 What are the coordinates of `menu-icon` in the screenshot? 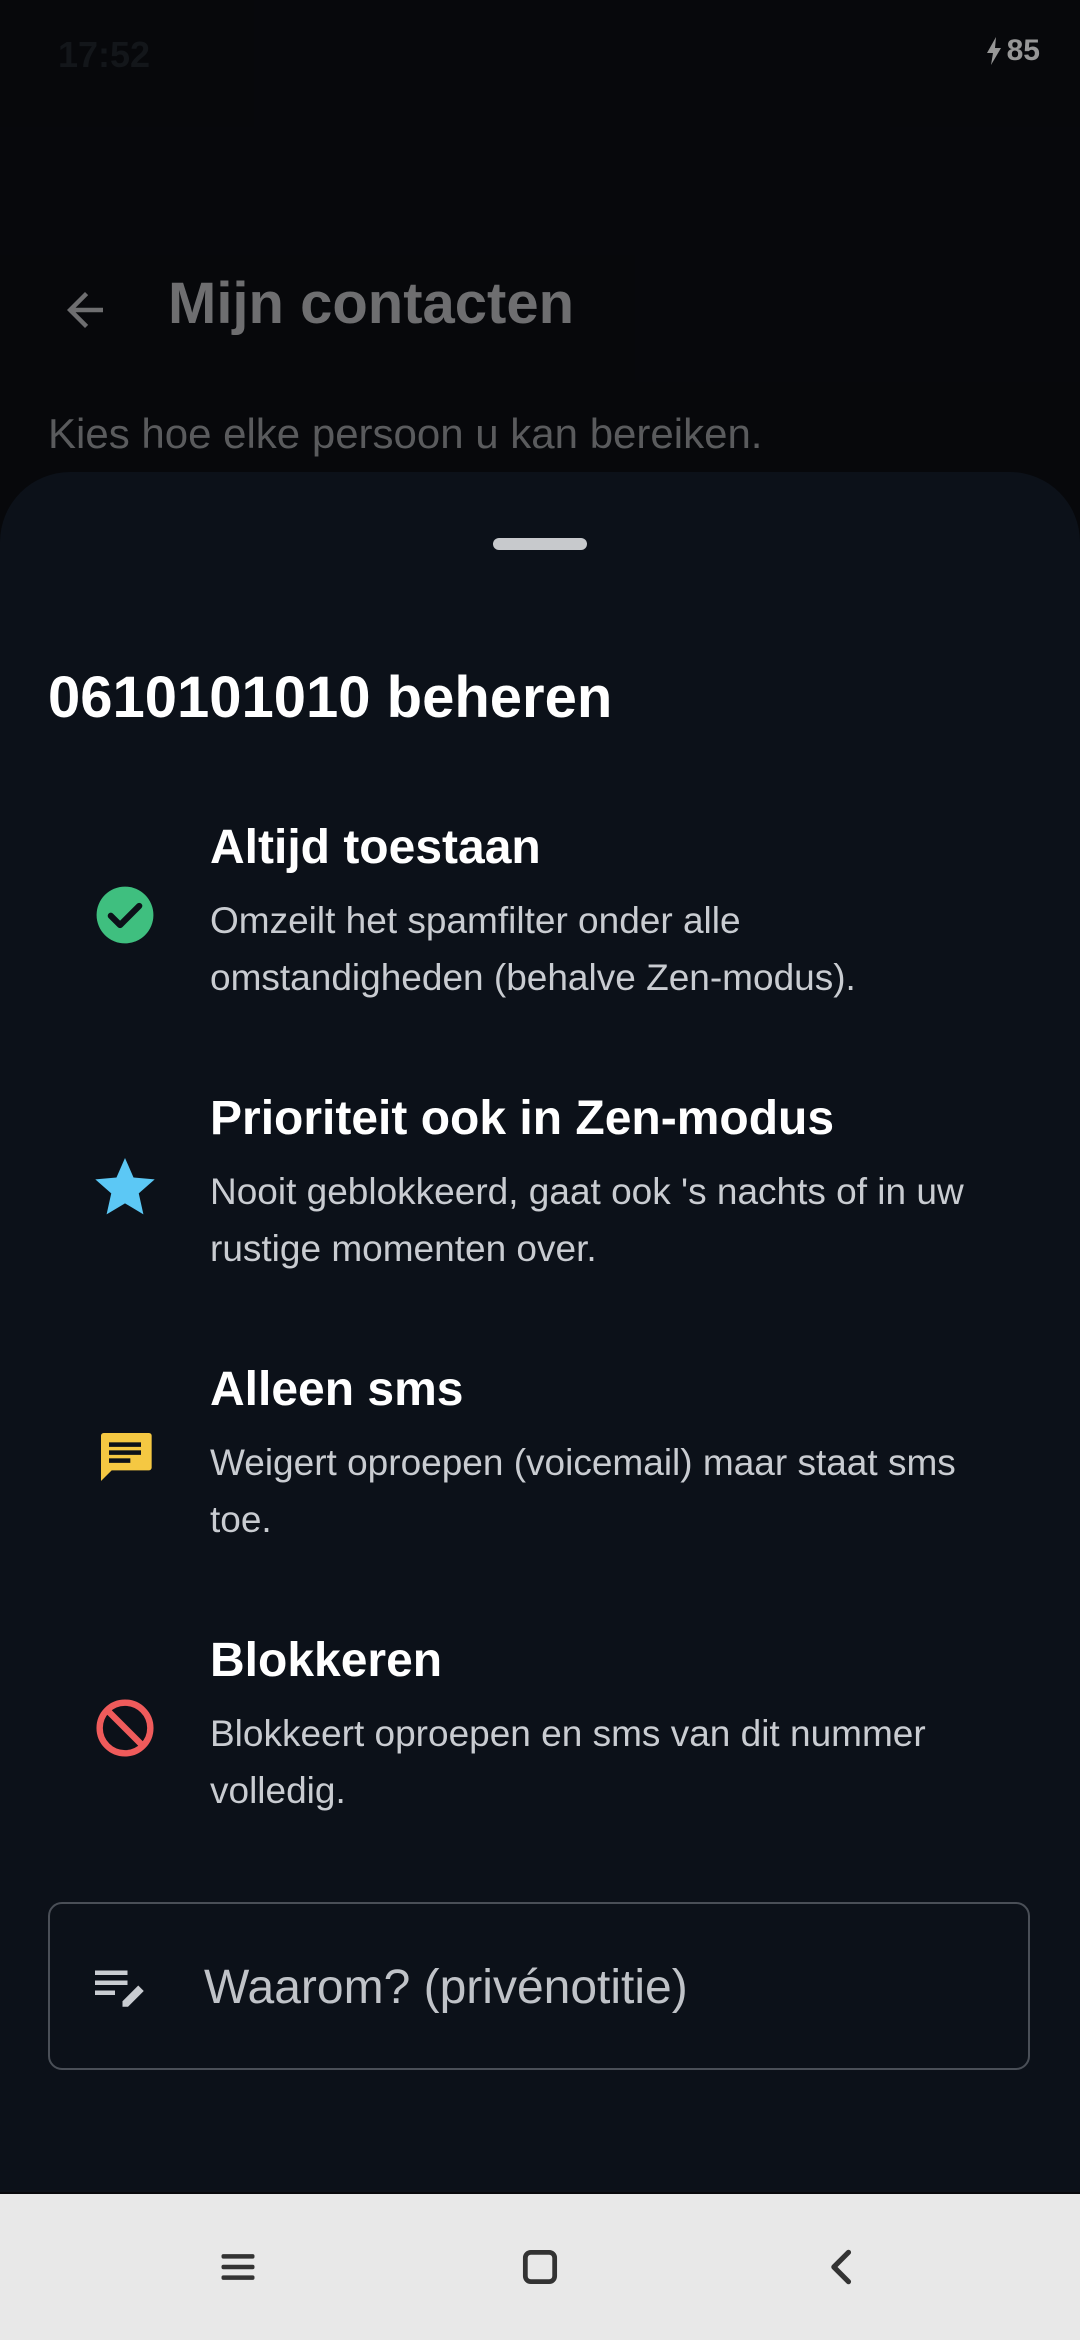 It's located at (238, 2267).